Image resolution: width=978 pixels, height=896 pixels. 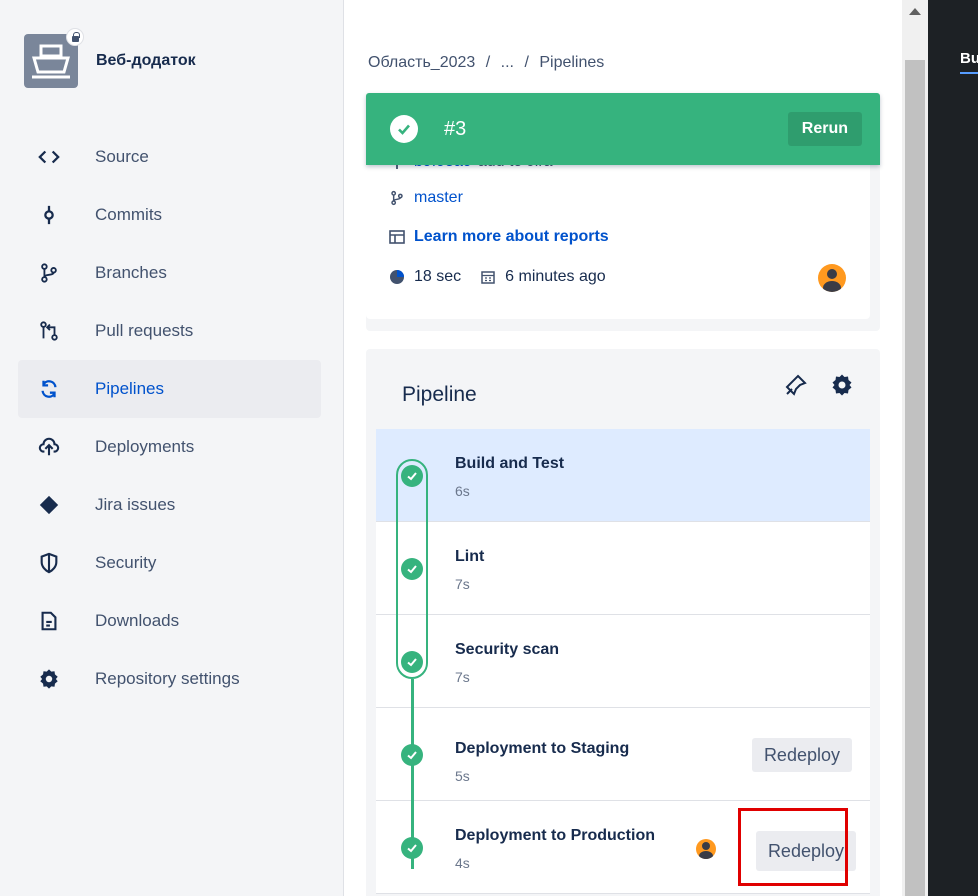 What do you see at coordinates (796, 387) in the screenshot?
I see `pin-icon` at bounding box center [796, 387].